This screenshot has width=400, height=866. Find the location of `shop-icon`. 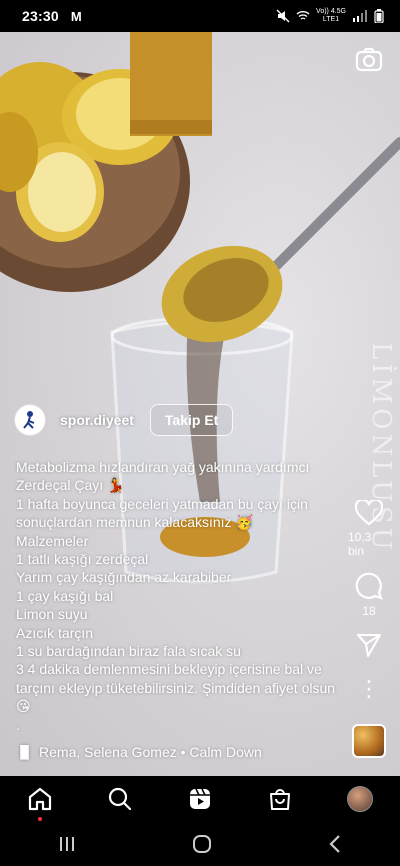

shop-icon is located at coordinates (280, 799).